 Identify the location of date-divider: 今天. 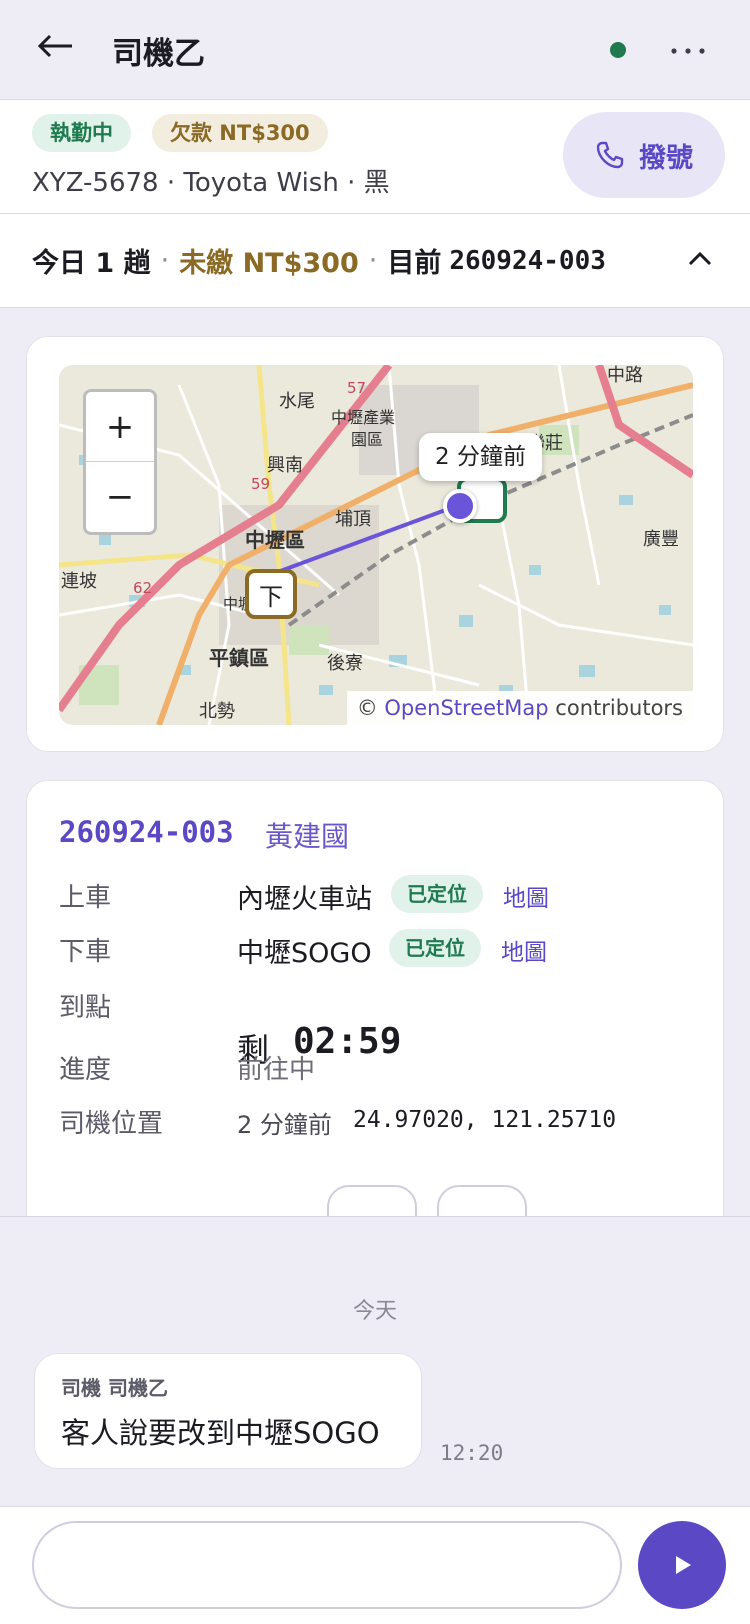
(374, 1311).